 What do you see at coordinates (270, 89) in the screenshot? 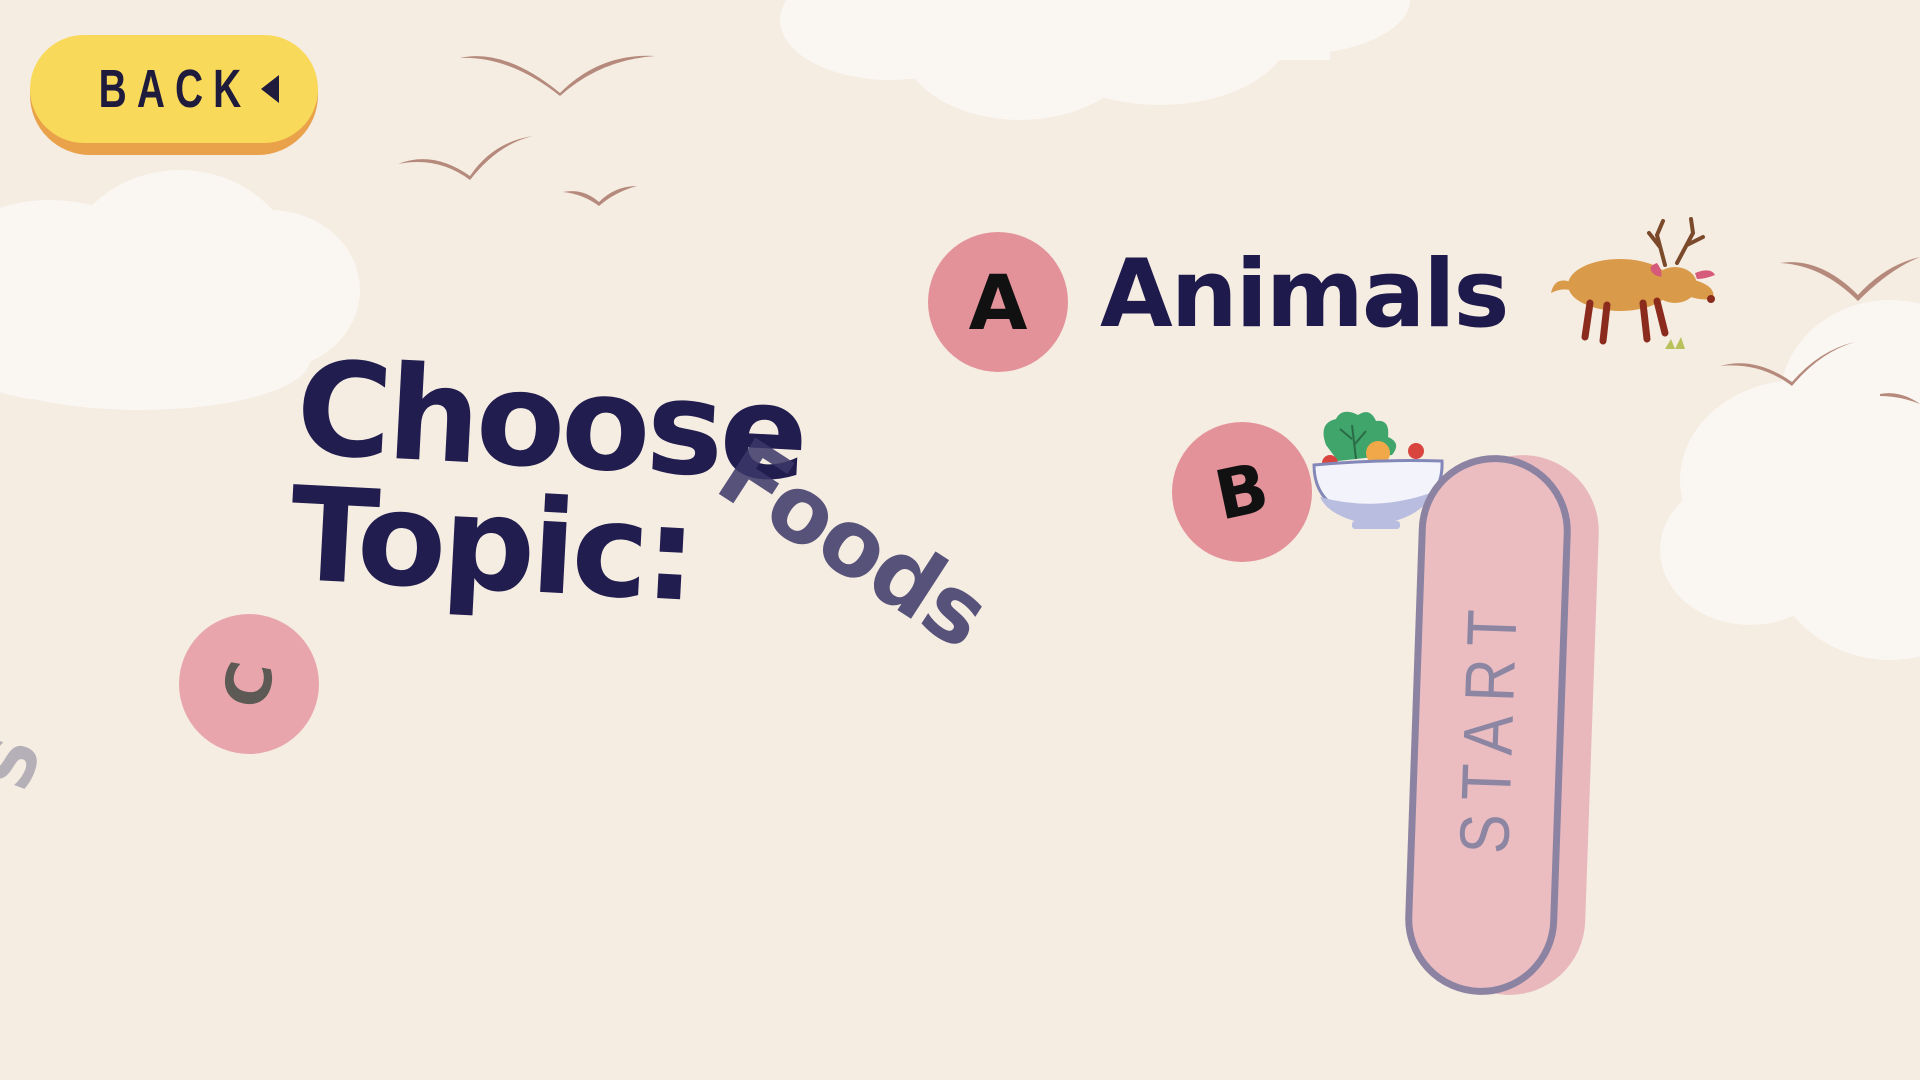
I see `caret-left-icon` at bounding box center [270, 89].